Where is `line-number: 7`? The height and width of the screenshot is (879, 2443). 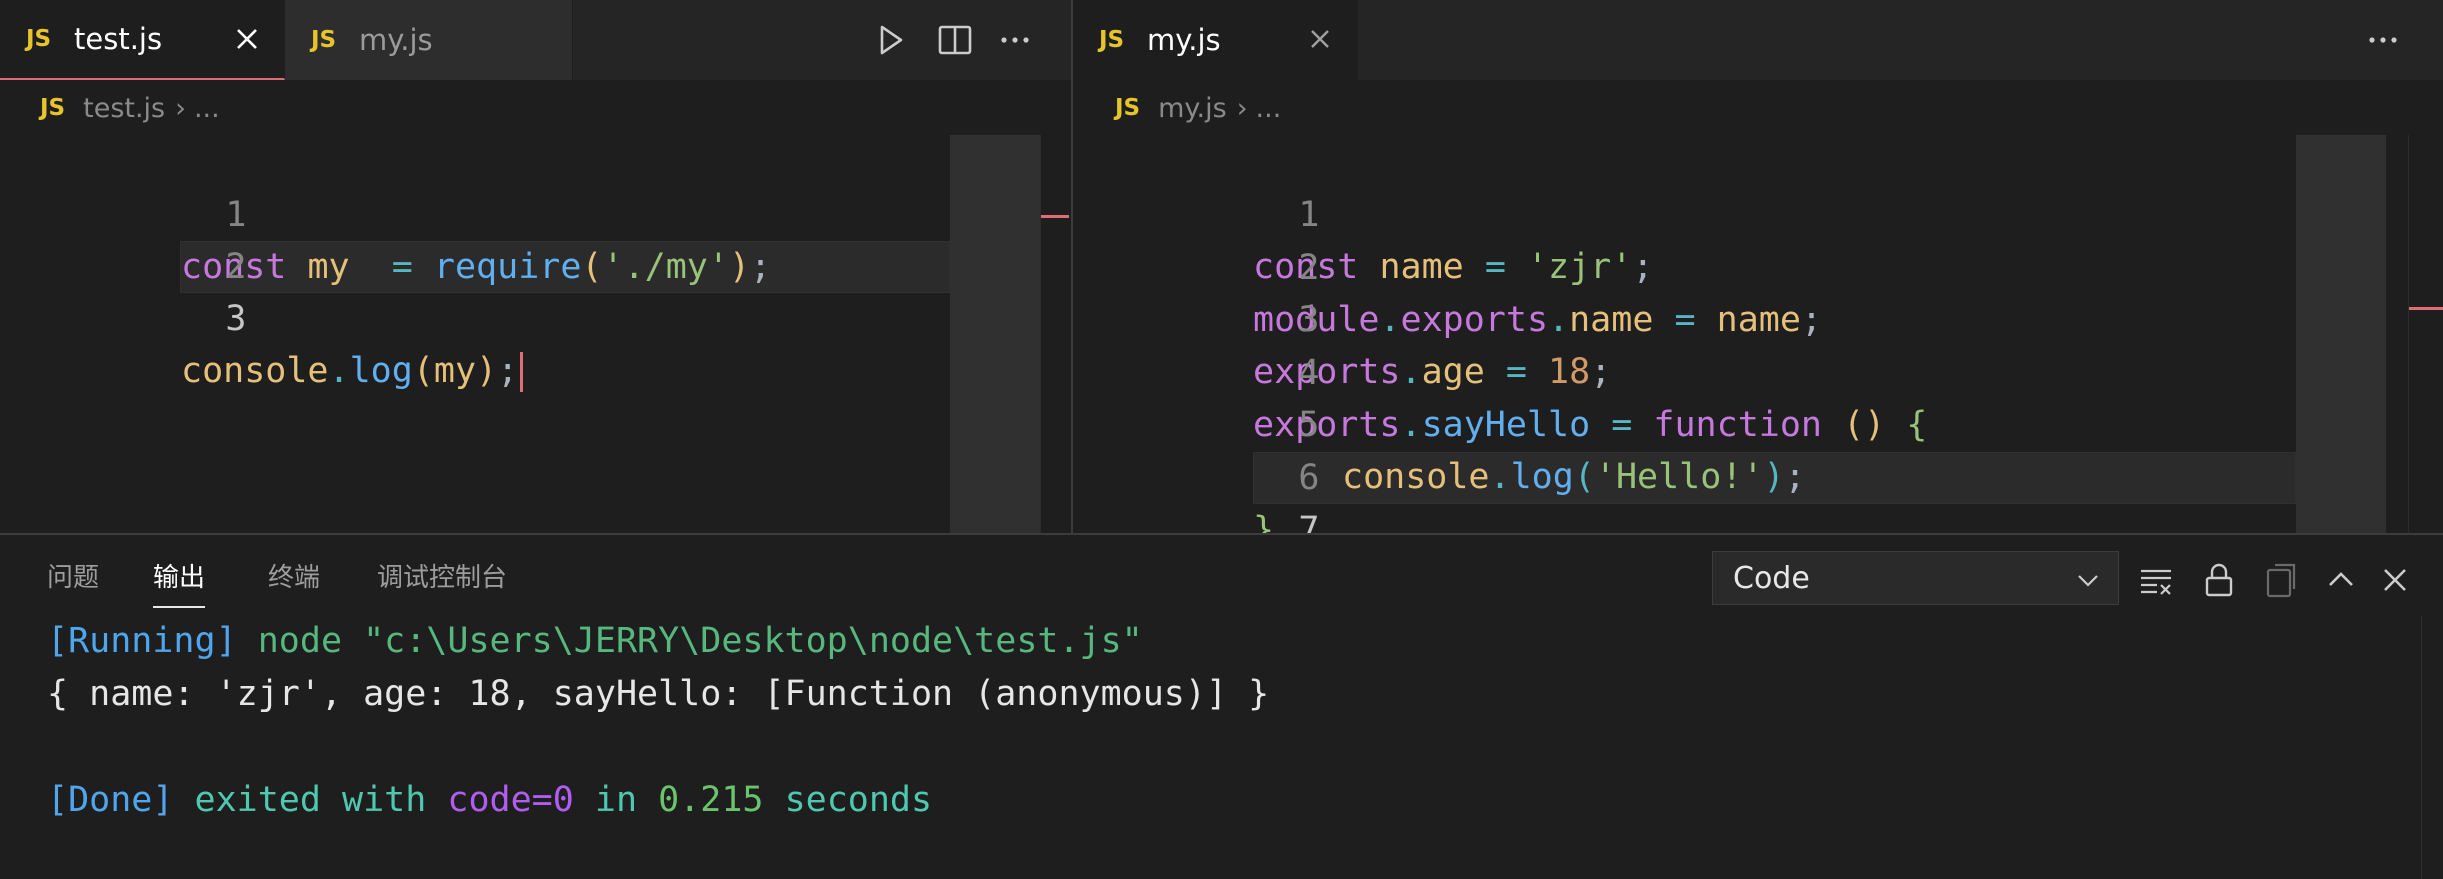
line-number: 7 is located at coordinates (1309, 521).